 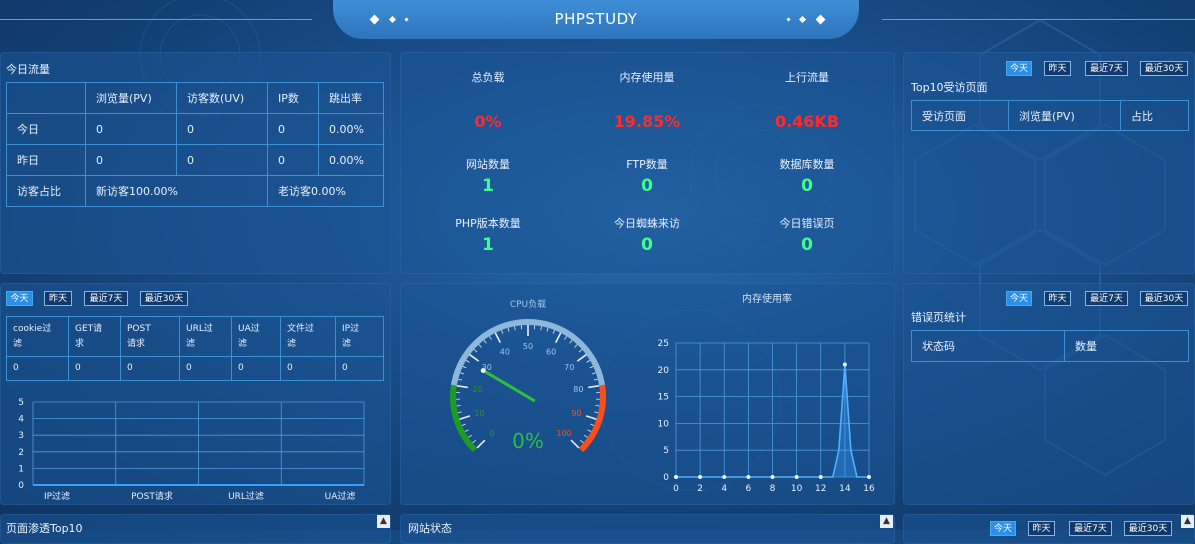 What do you see at coordinates (551, 352) in the screenshot?
I see `gauge-tick-label: 60` at bounding box center [551, 352].